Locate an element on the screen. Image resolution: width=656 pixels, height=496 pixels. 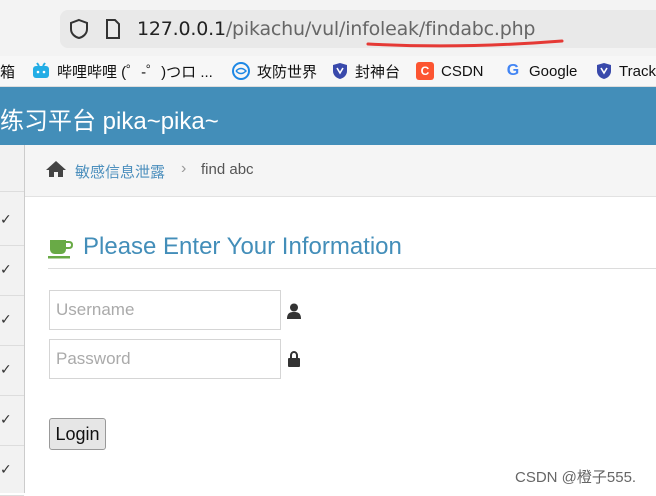
user-icon is located at coordinates (294, 311).